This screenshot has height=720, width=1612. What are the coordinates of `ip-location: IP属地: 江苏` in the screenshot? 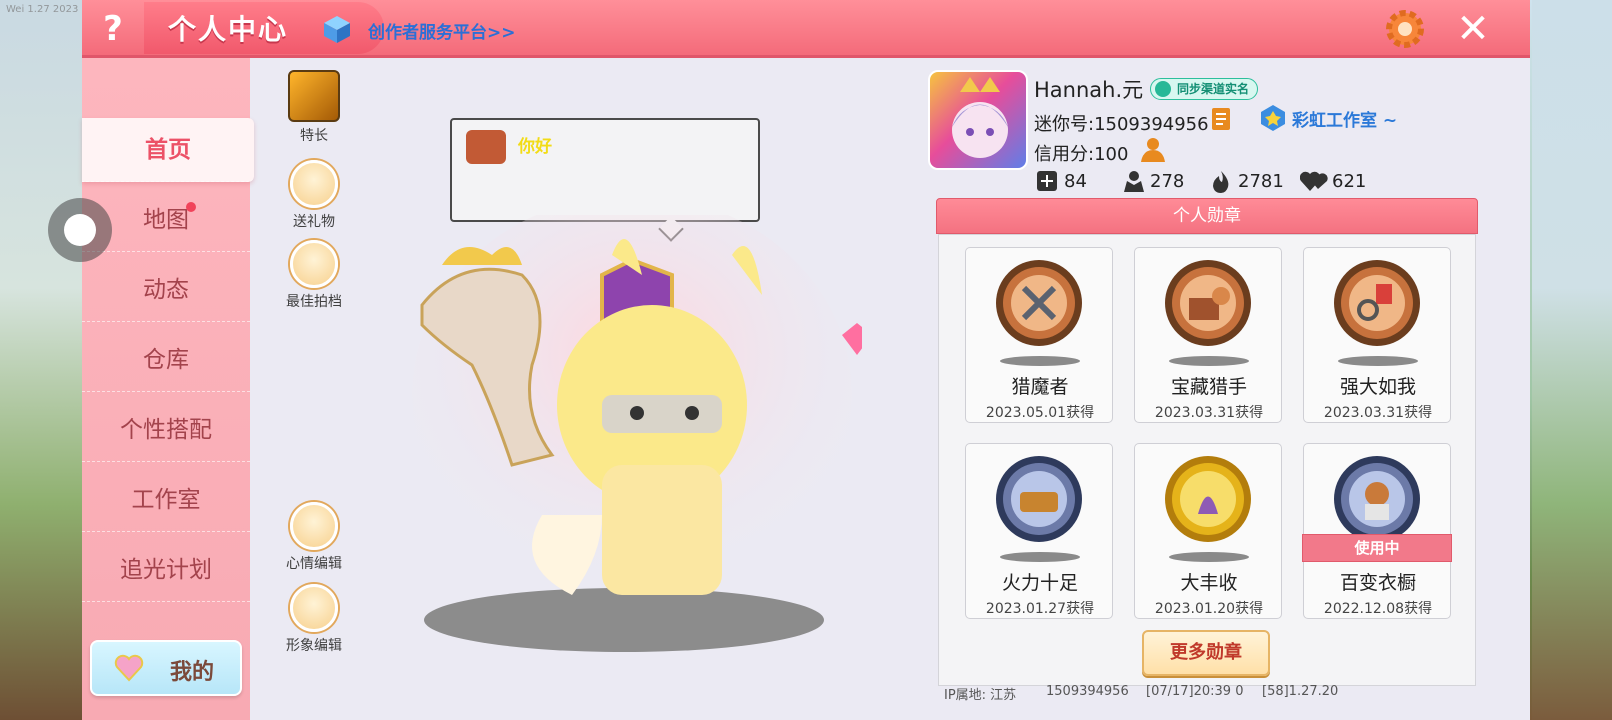 It's located at (980, 695).